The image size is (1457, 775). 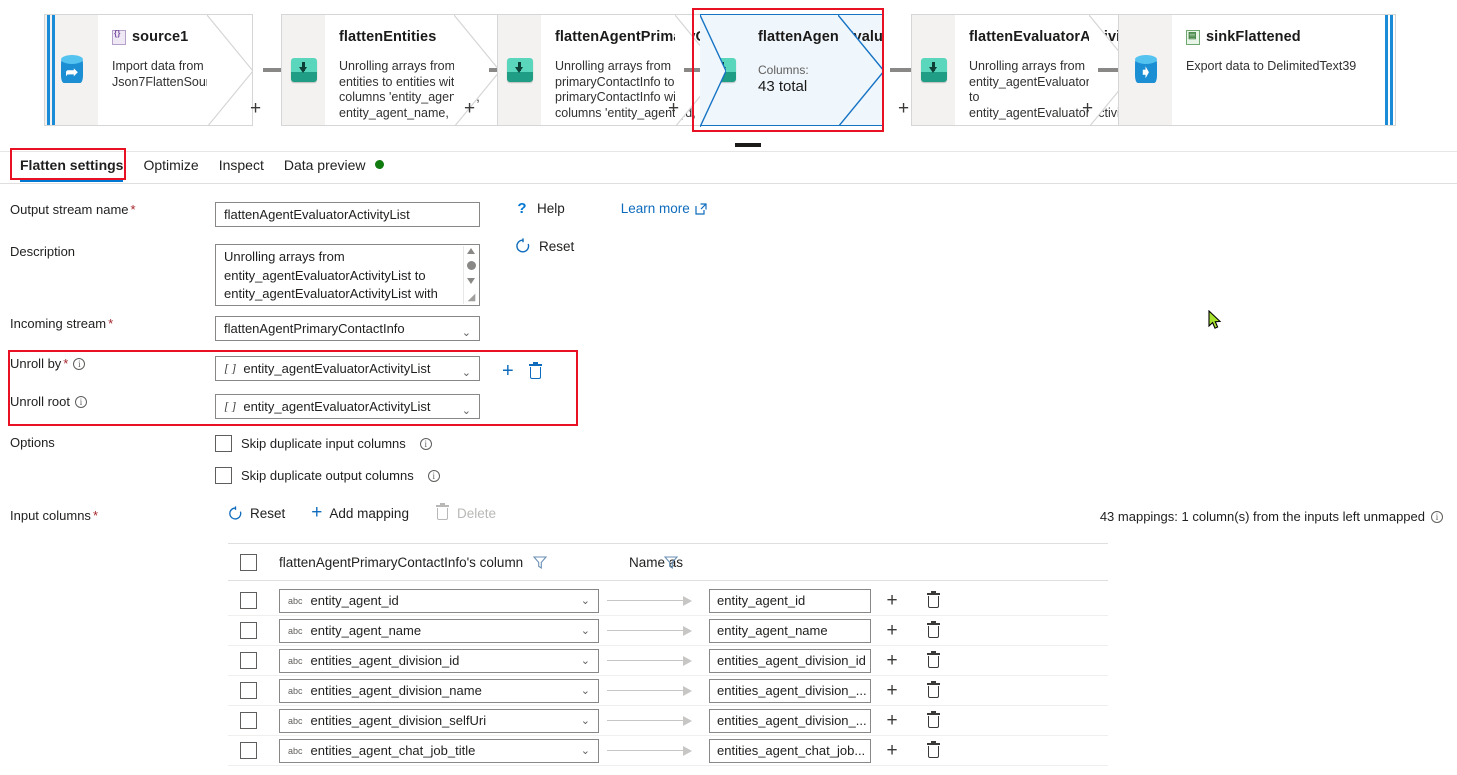 What do you see at coordinates (540, 562) in the screenshot?
I see `filter-icon-source` at bounding box center [540, 562].